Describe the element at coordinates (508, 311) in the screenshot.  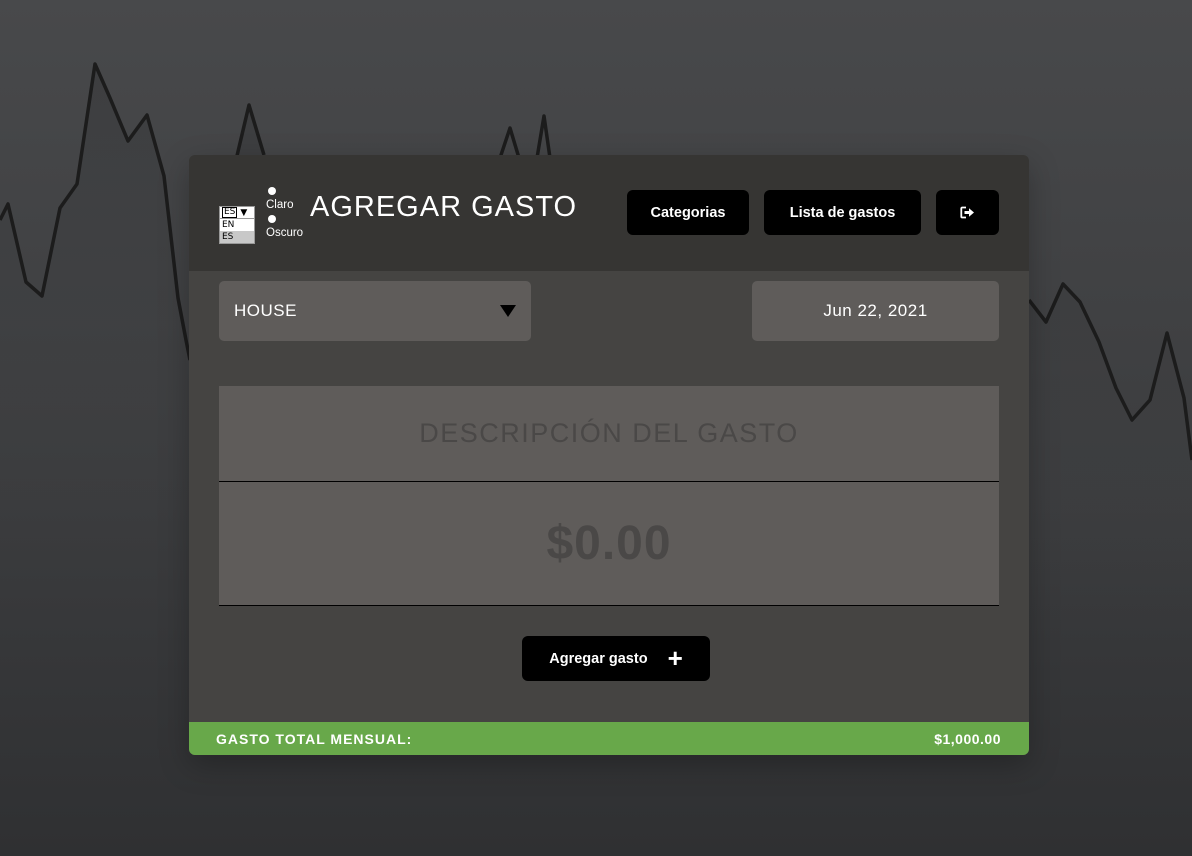
I see `caret-down-icon` at that location.